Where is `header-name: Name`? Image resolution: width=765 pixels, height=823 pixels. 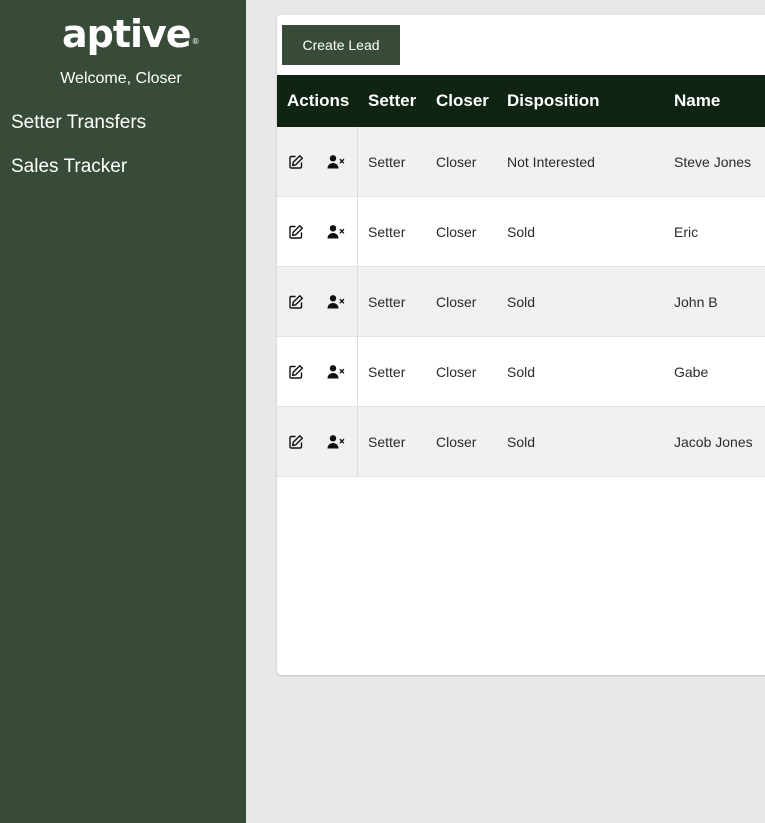 header-name: Name is located at coordinates (697, 101).